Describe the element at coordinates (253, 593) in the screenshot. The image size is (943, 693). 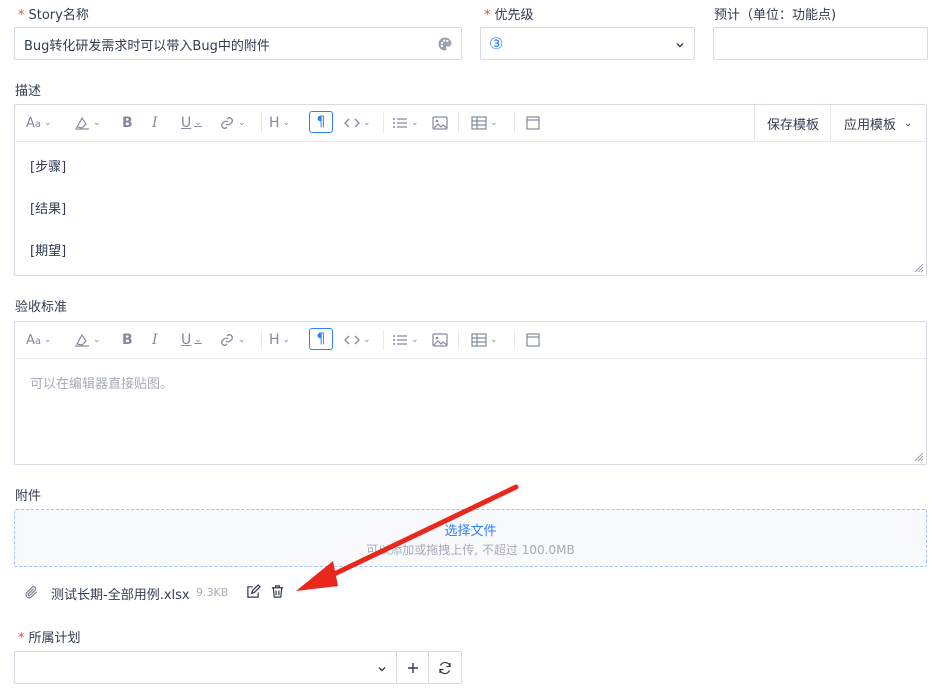
I see `edit-icon` at that location.